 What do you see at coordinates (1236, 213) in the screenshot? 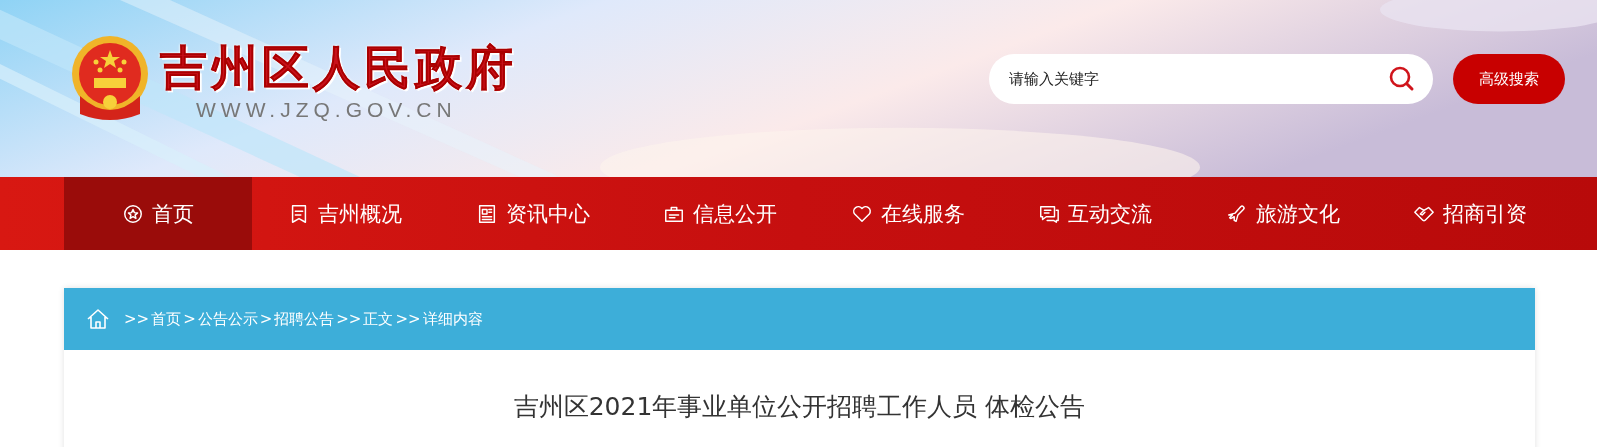
I see `plane-icon` at bounding box center [1236, 213].